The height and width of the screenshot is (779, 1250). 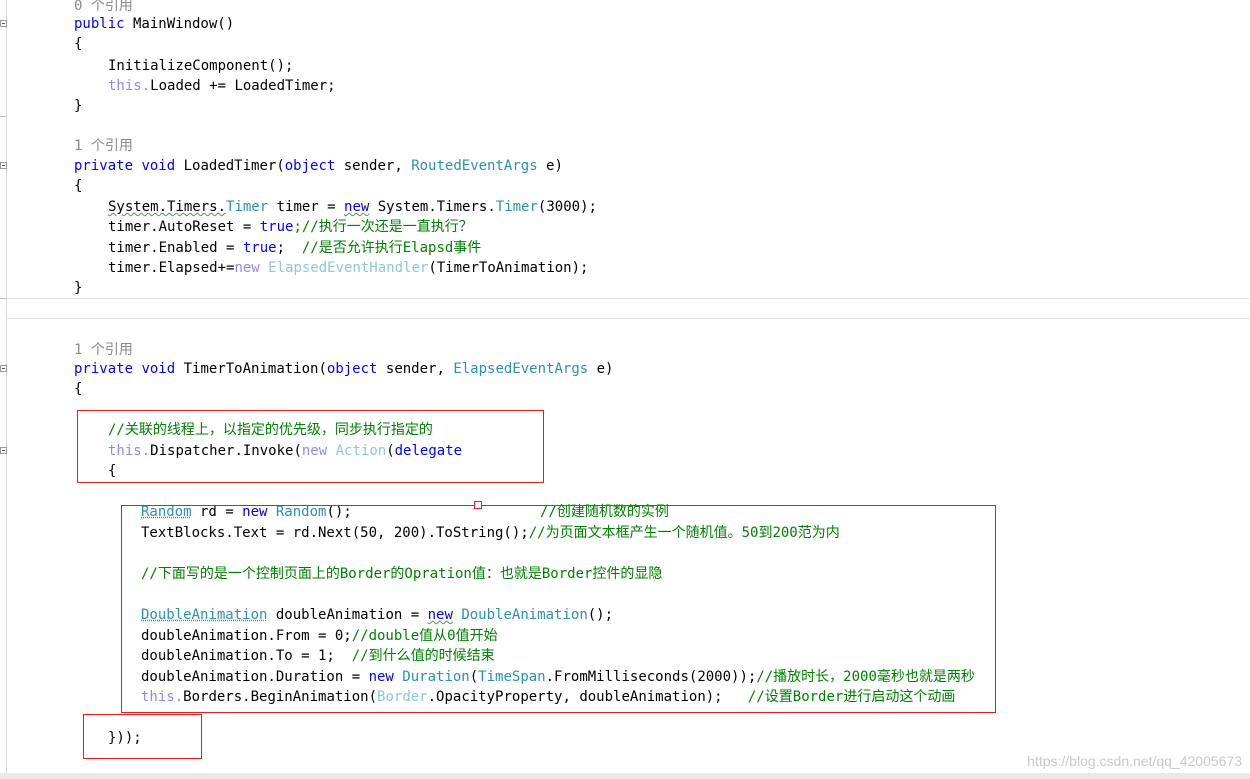 I want to click on code-text: (3000);, so click(x=567, y=207).